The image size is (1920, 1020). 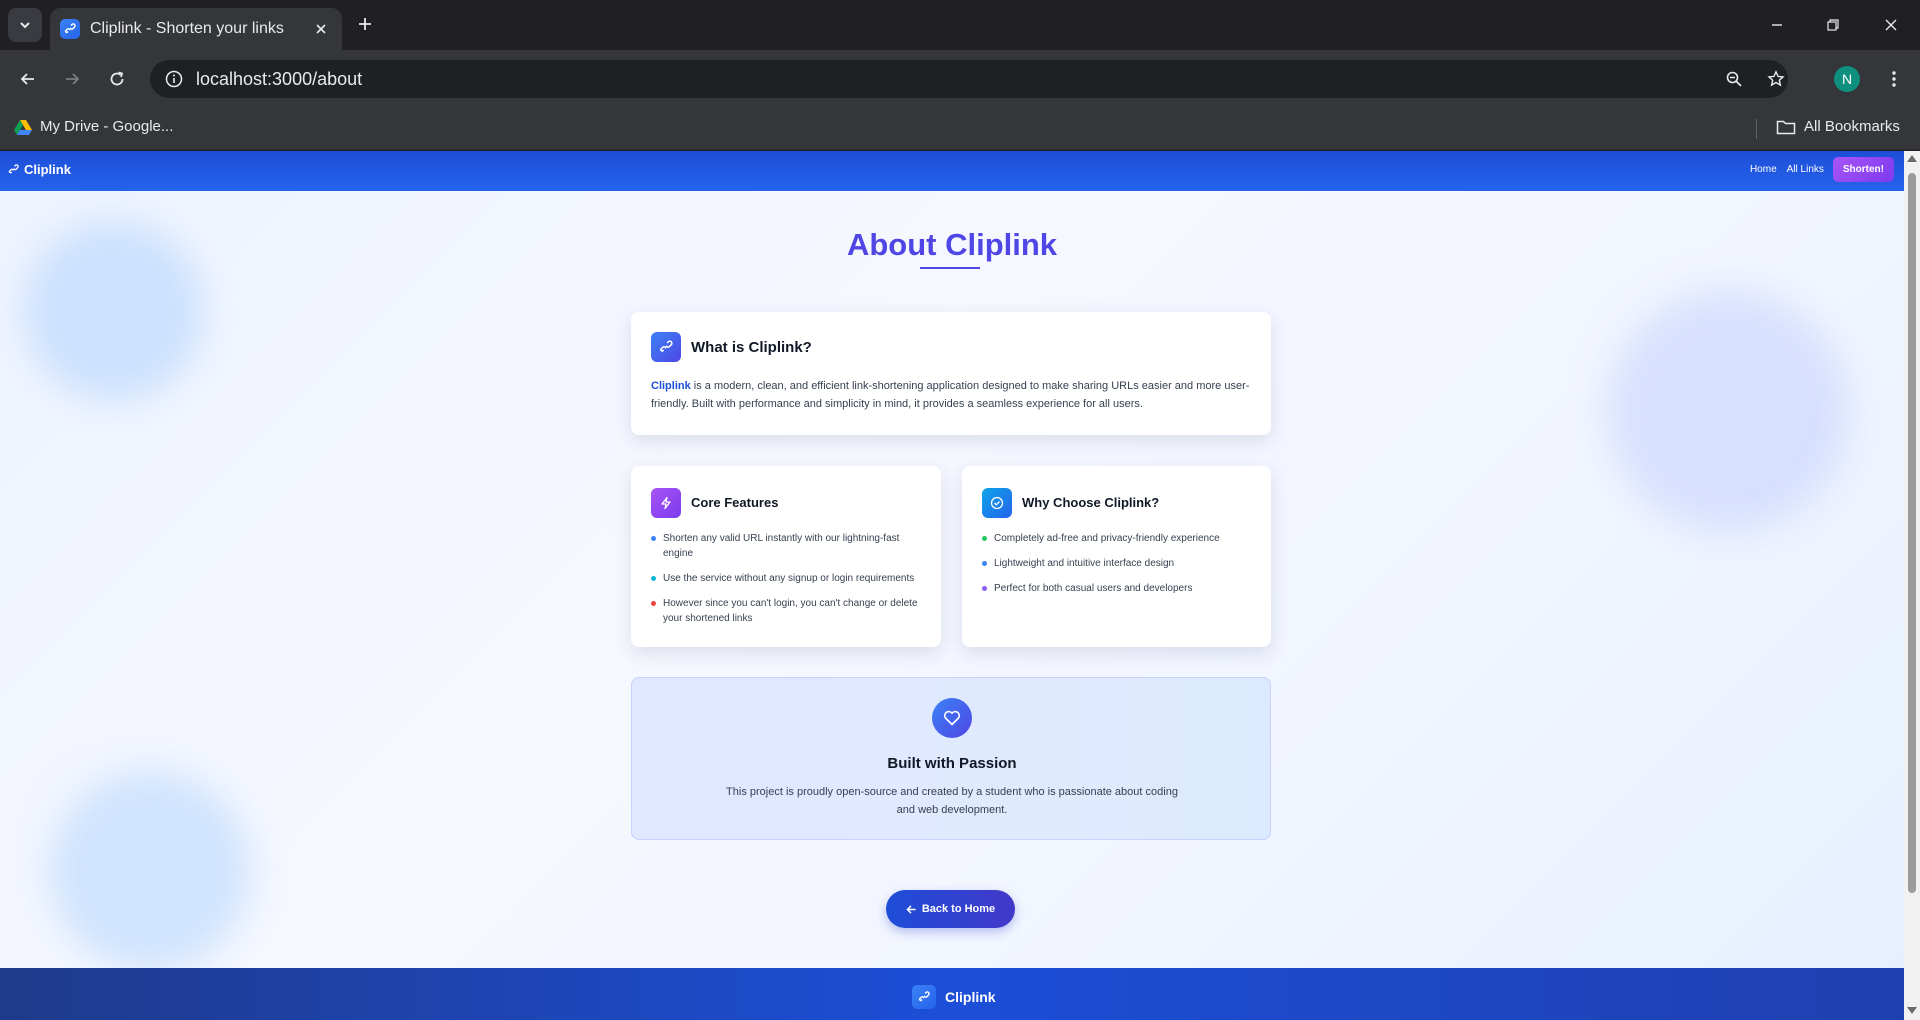 What do you see at coordinates (321, 29) in the screenshot?
I see `close-tab-icon` at bounding box center [321, 29].